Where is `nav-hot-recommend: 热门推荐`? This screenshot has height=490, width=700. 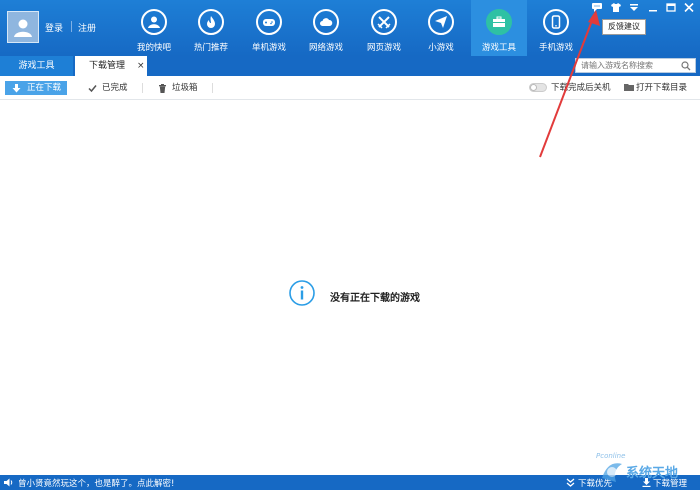 nav-hot-recommend: 热门推荐 is located at coordinates (211, 28).